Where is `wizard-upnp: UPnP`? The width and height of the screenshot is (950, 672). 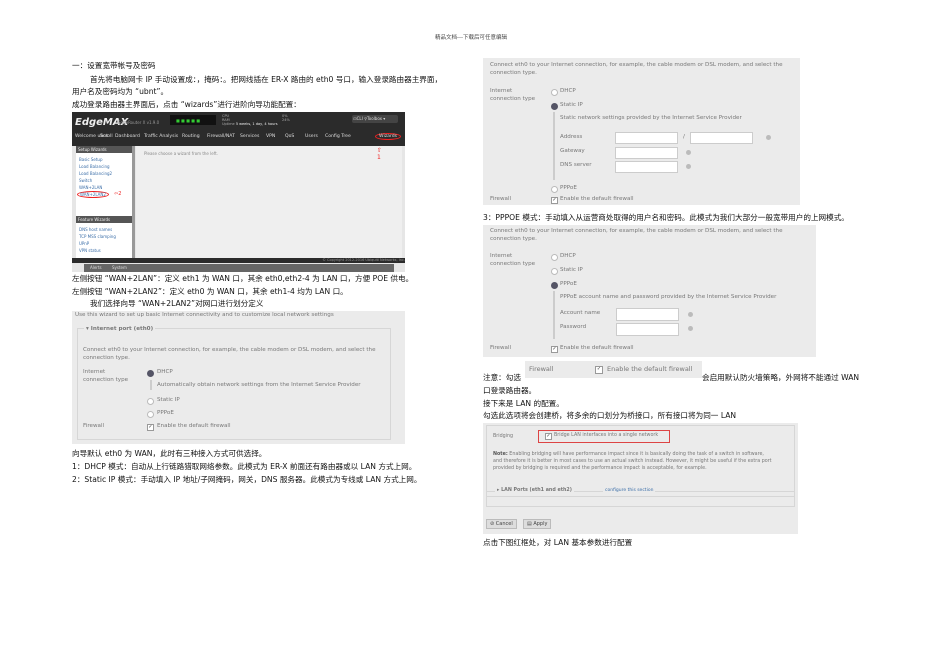
wizard-upnp: UPnP is located at coordinates (84, 243).